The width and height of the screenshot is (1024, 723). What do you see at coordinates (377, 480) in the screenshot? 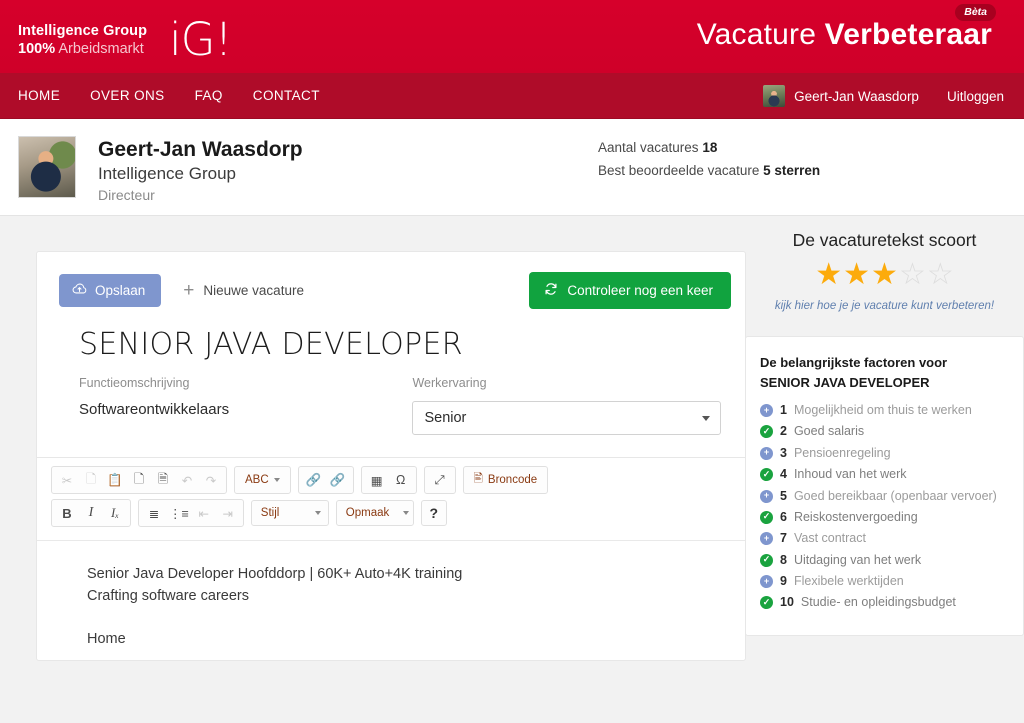
I see `table-icon: ▦` at bounding box center [377, 480].